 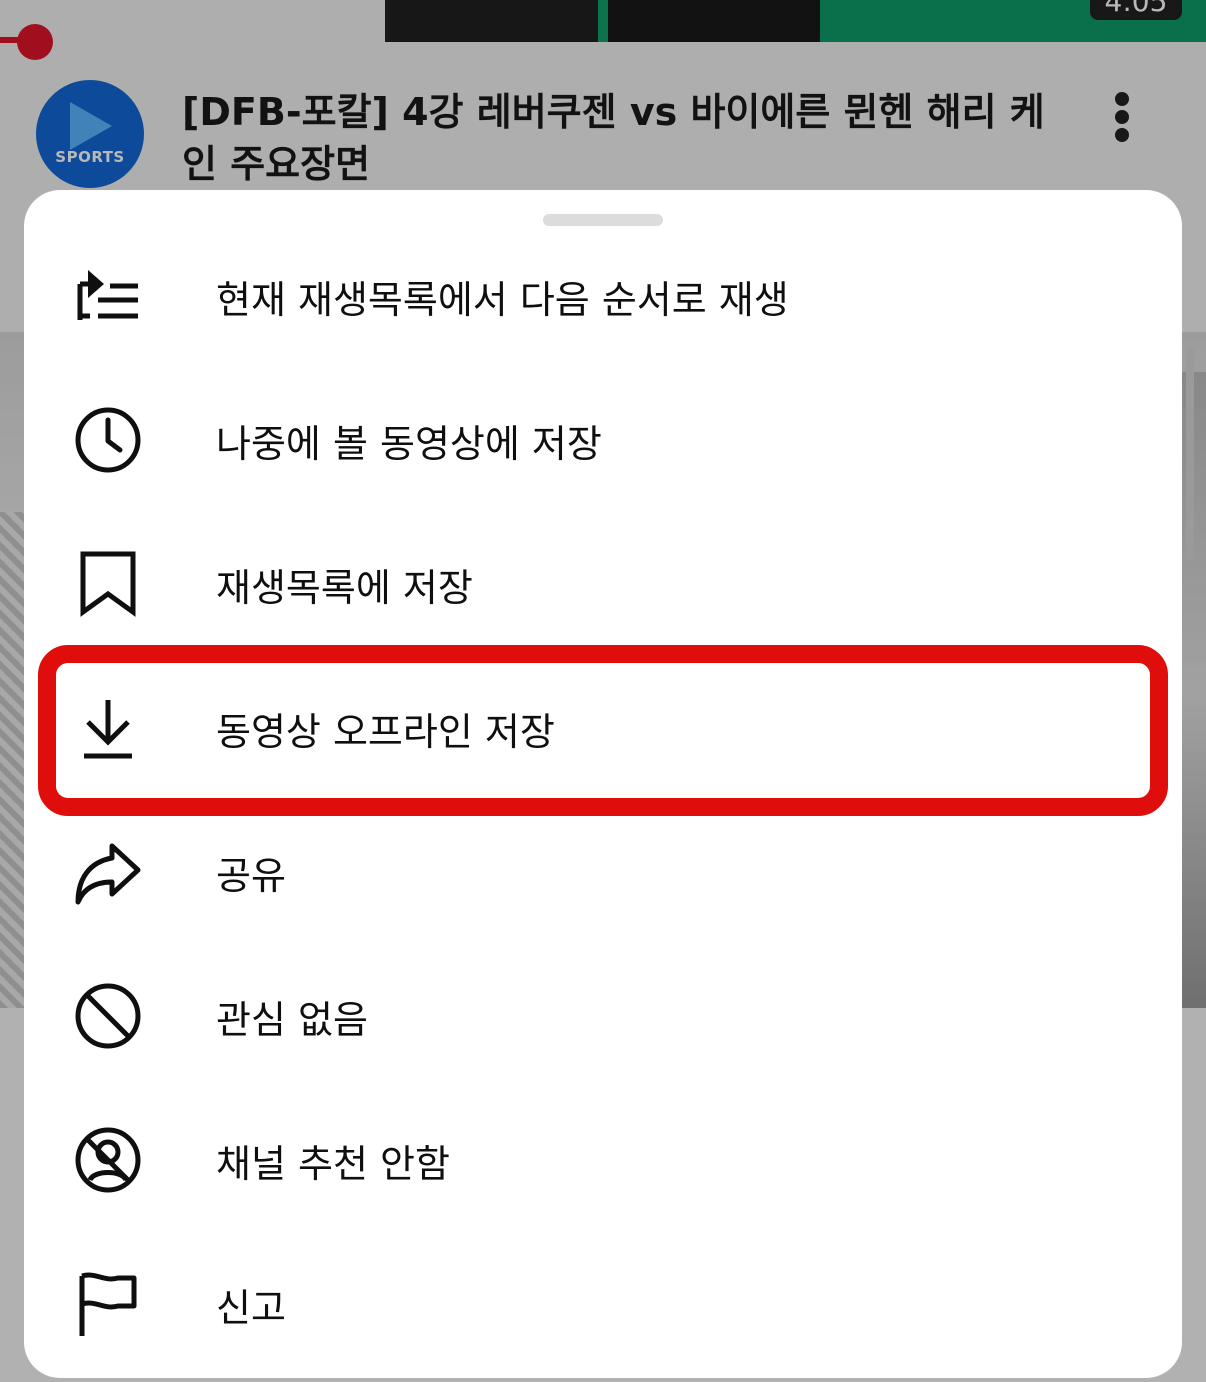 I want to click on menu-item-play-next: 현재 재생목록에서 다음 순서로 재생, so click(x=603, y=296).